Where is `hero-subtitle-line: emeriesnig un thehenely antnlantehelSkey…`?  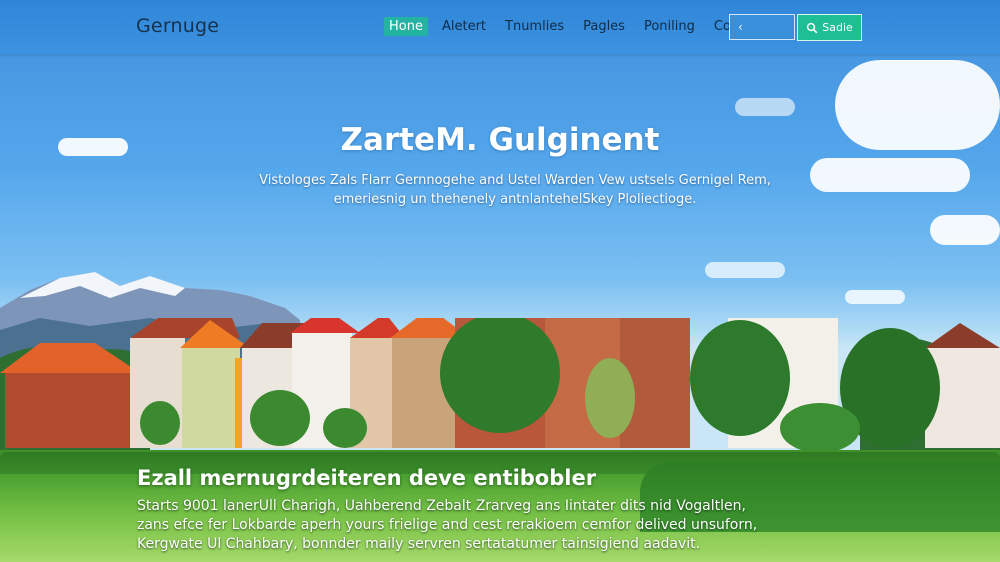
hero-subtitle-line: emeriesnig un thehenely antnlantehelSkey… is located at coordinates (515, 199).